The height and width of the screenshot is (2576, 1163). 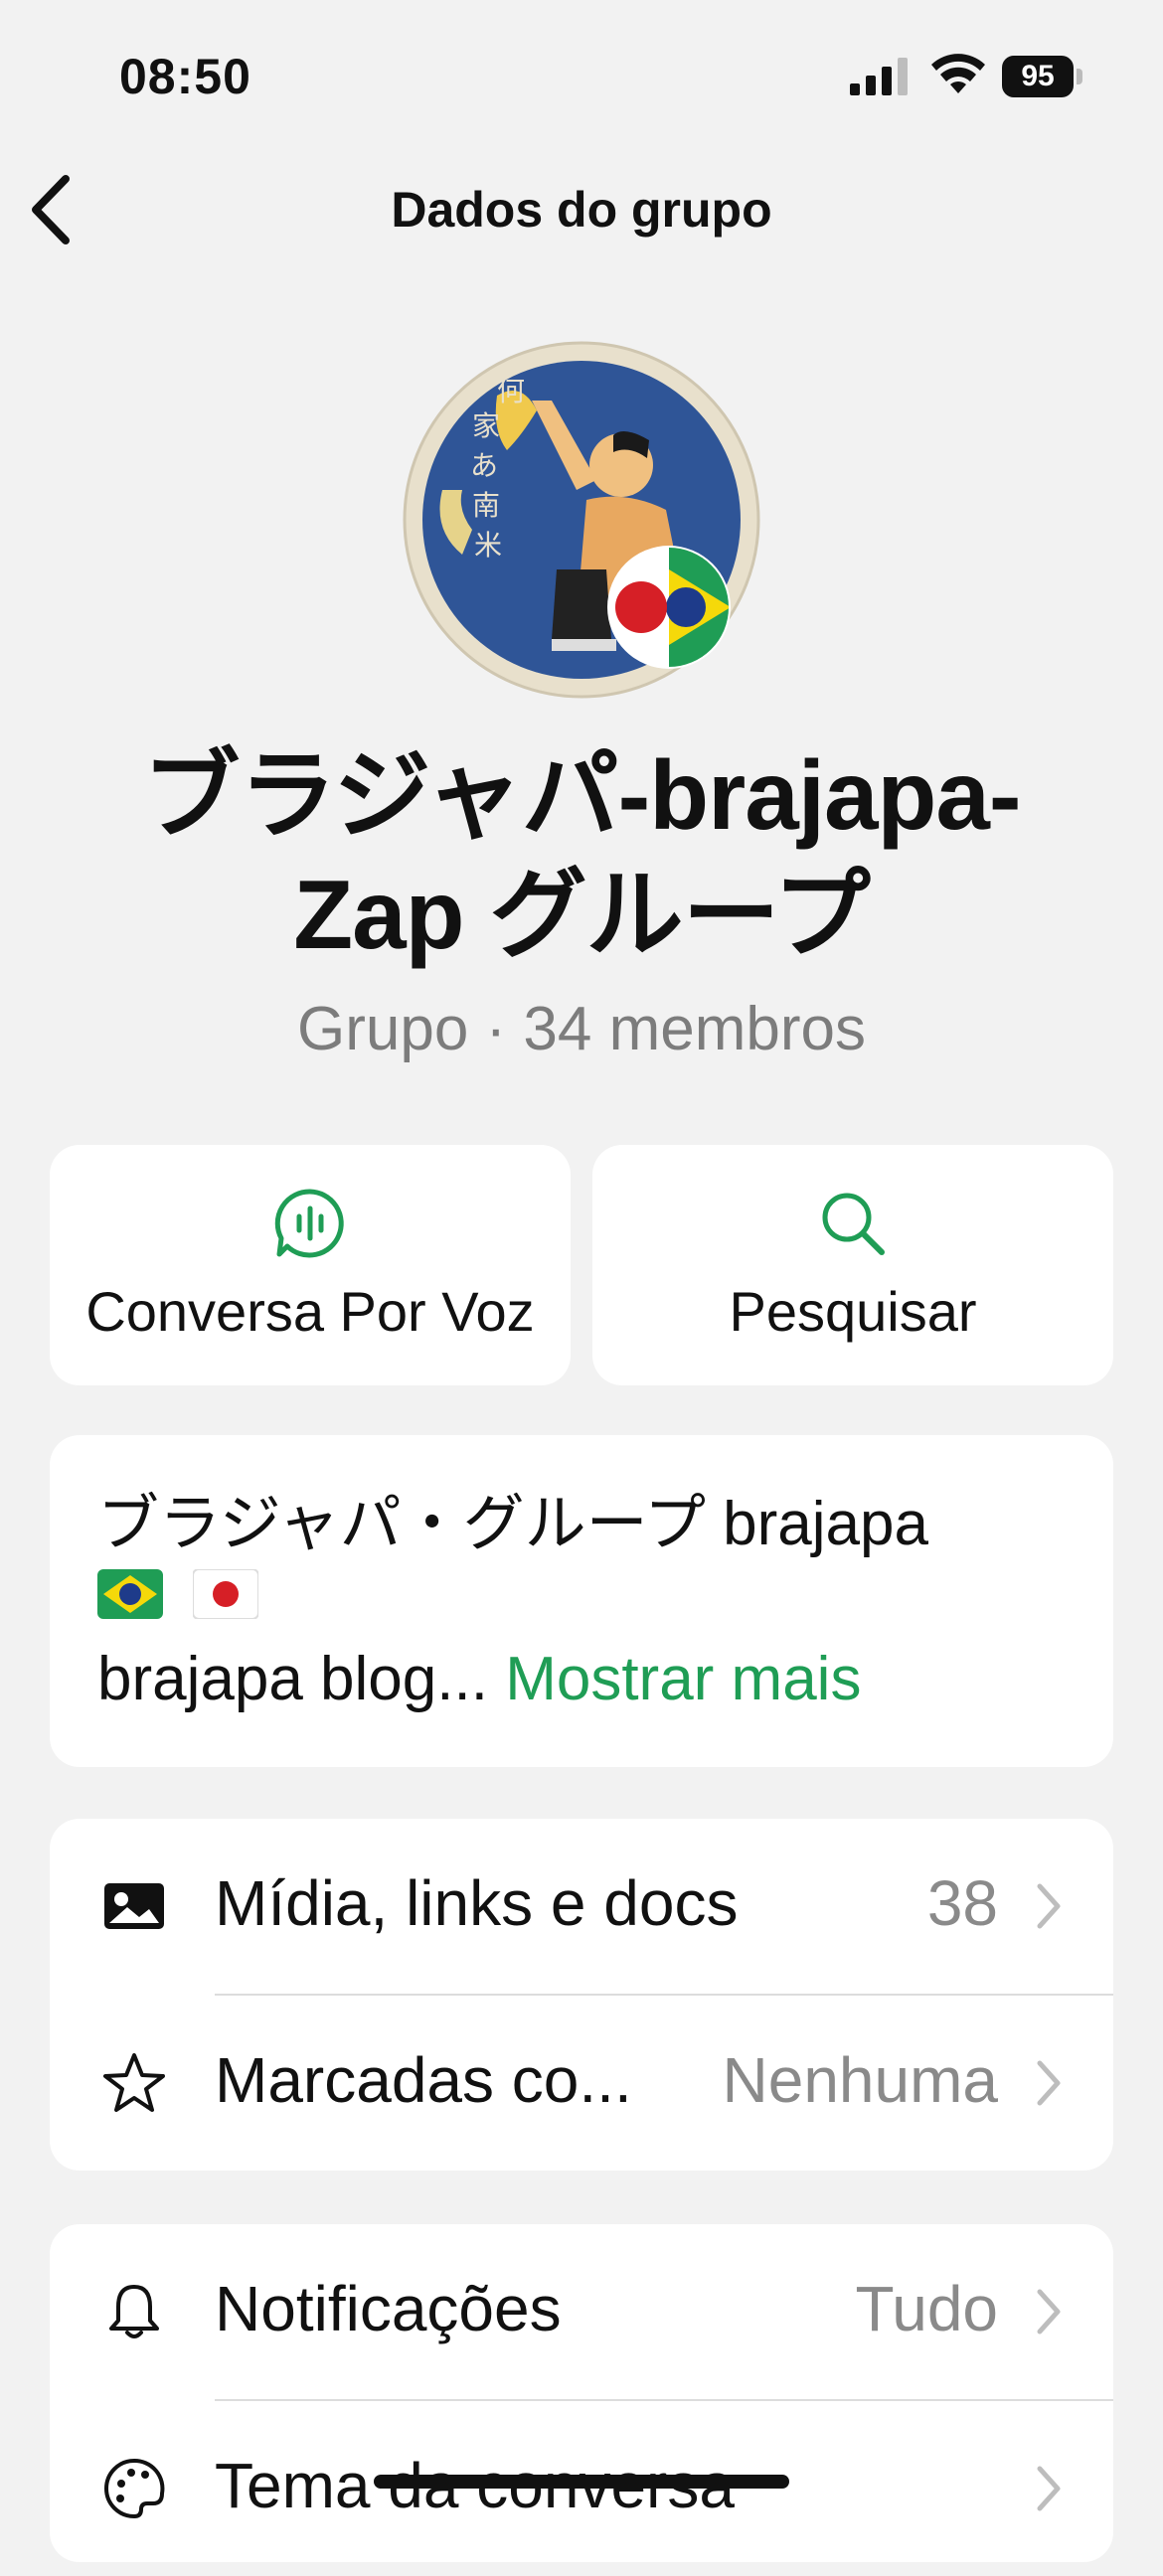 I want to click on search-button: Pesquisar, so click(x=852, y=1265).